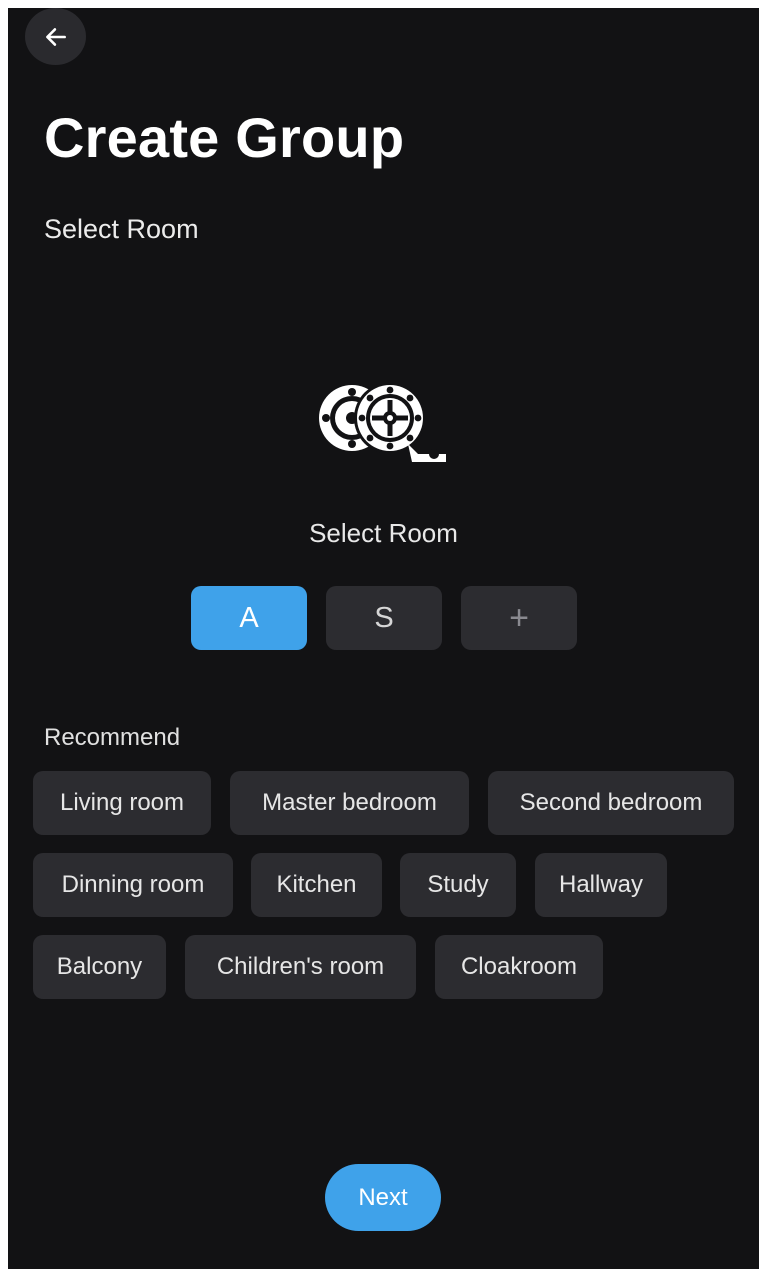 This screenshot has height=1277, width=767. Describe the element at coordinates (300, 967) in the screenshot. I see `chip-childrens-room: Children's room` at that location.